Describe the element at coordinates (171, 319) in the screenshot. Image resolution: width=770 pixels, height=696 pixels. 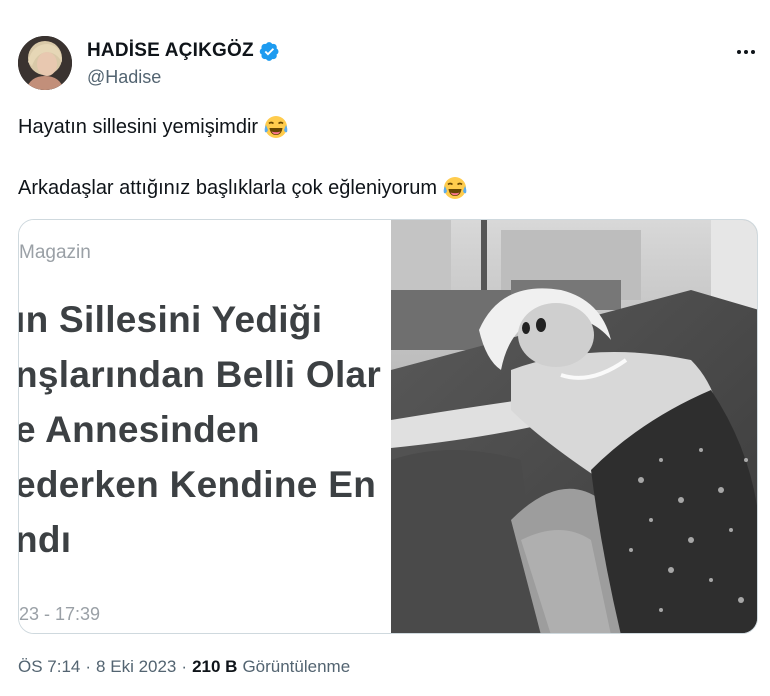
I see `headline-line: ın Sillesini Yediği` at that location.